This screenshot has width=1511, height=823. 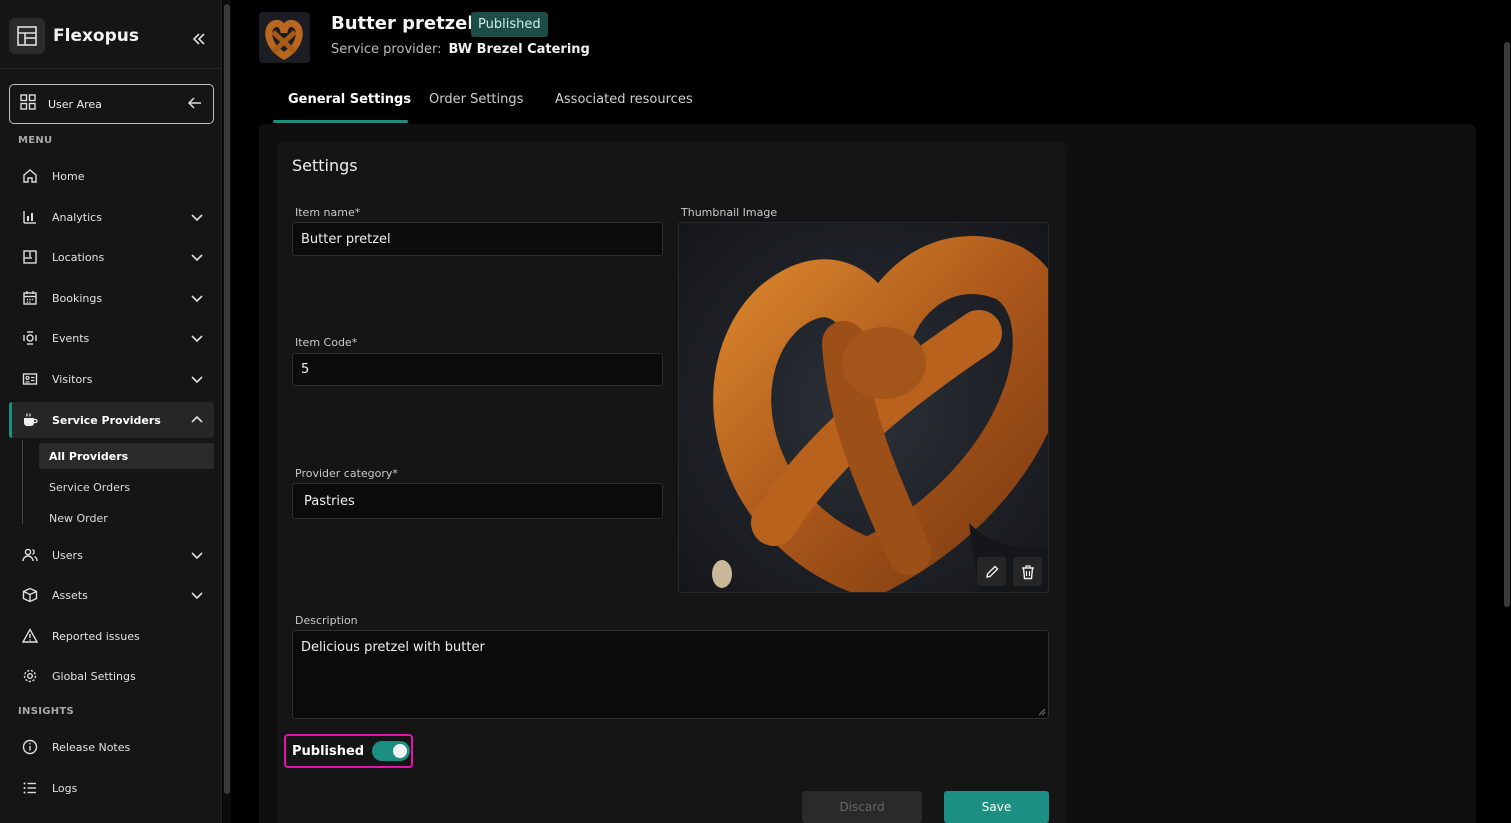 I want to click on bar-chart-icon, so click(x=30, y=217).